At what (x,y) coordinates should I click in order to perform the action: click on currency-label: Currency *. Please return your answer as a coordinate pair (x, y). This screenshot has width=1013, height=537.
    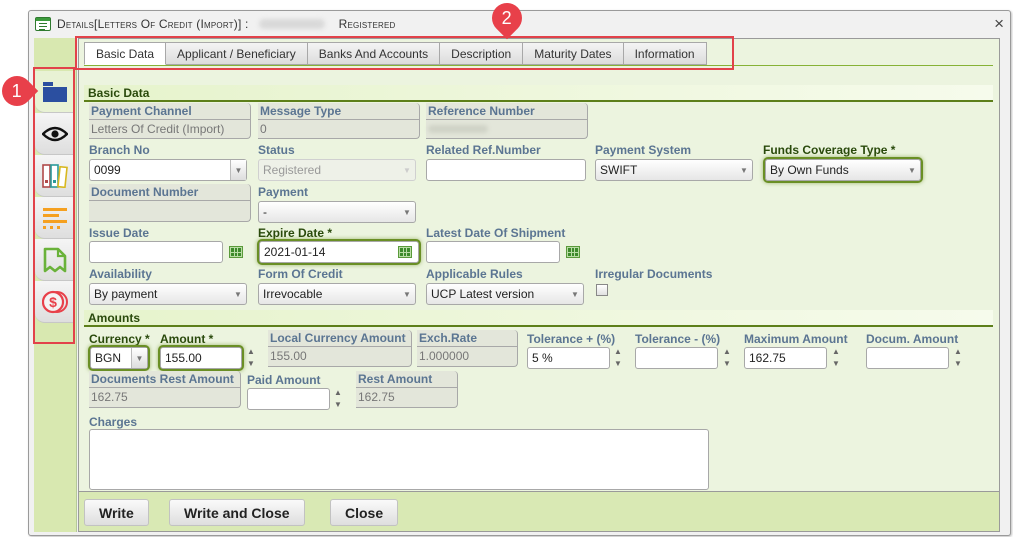
    Looking at the image, I should click on (119, 339).